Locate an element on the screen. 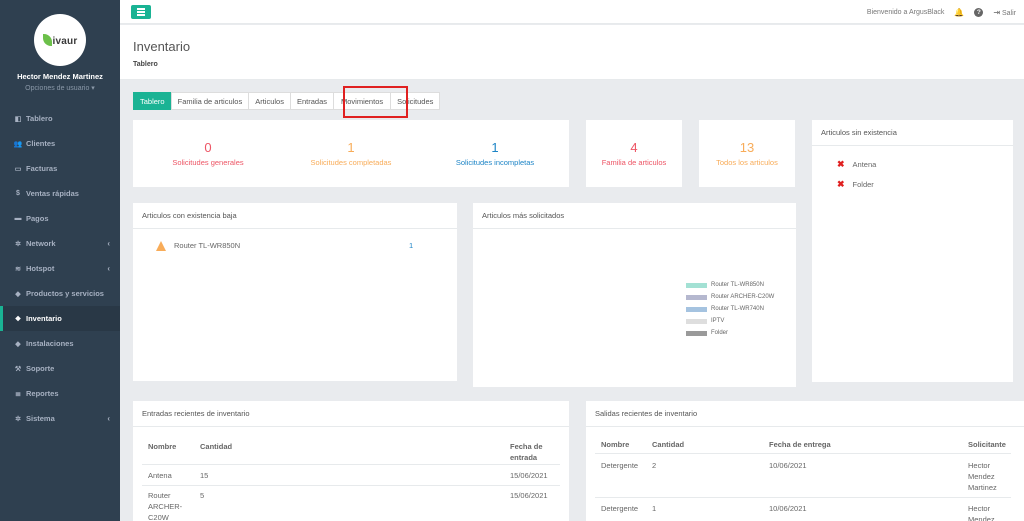 This screenshot has height=521, width=1024. welcome-text: Bienvenido a ArgusBlack is located at coordinates (905, 12).